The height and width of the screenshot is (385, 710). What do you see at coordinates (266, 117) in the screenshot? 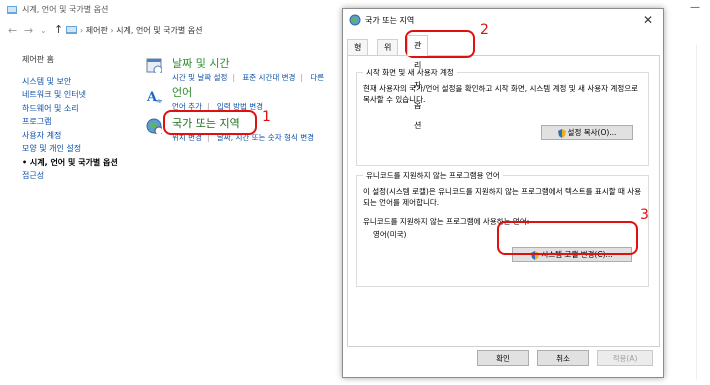
I see `annotation-number: 1` at bounding box center [266, 117].